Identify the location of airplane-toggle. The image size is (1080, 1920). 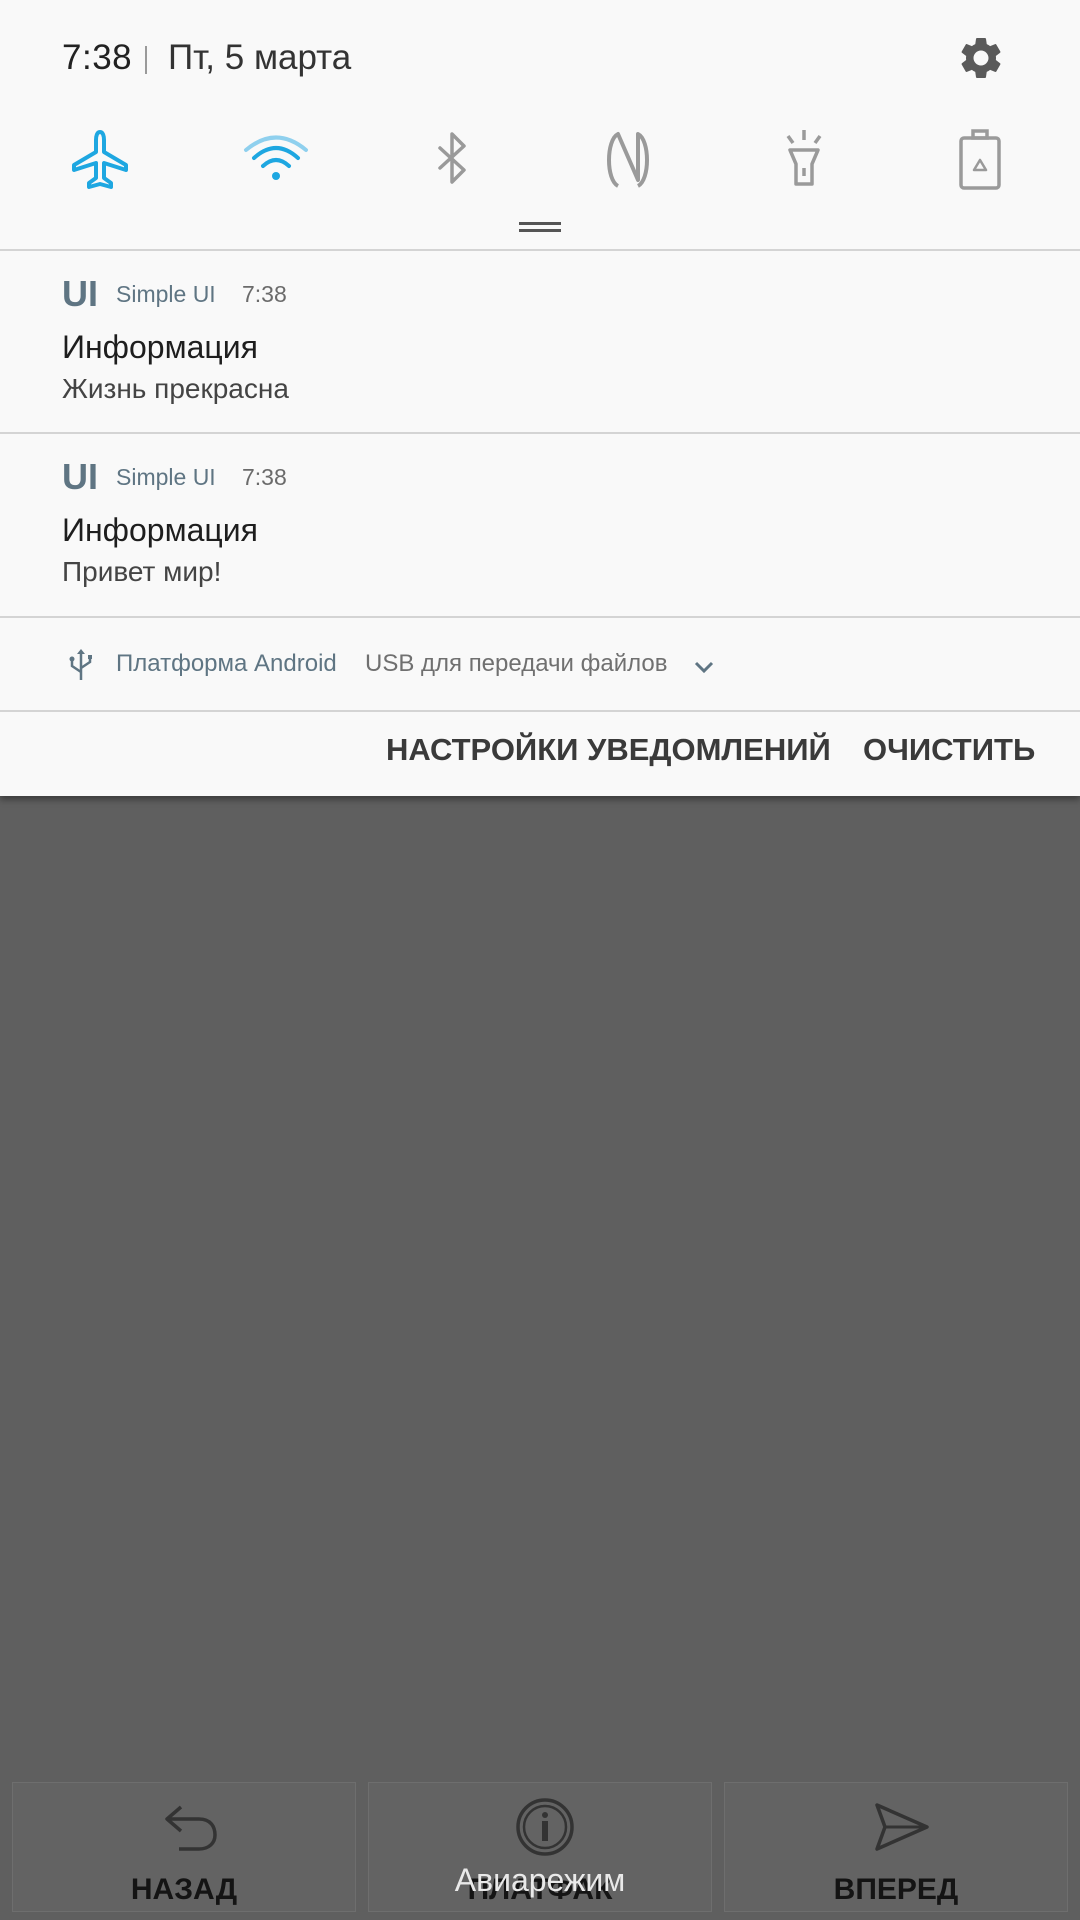
(100, 160).